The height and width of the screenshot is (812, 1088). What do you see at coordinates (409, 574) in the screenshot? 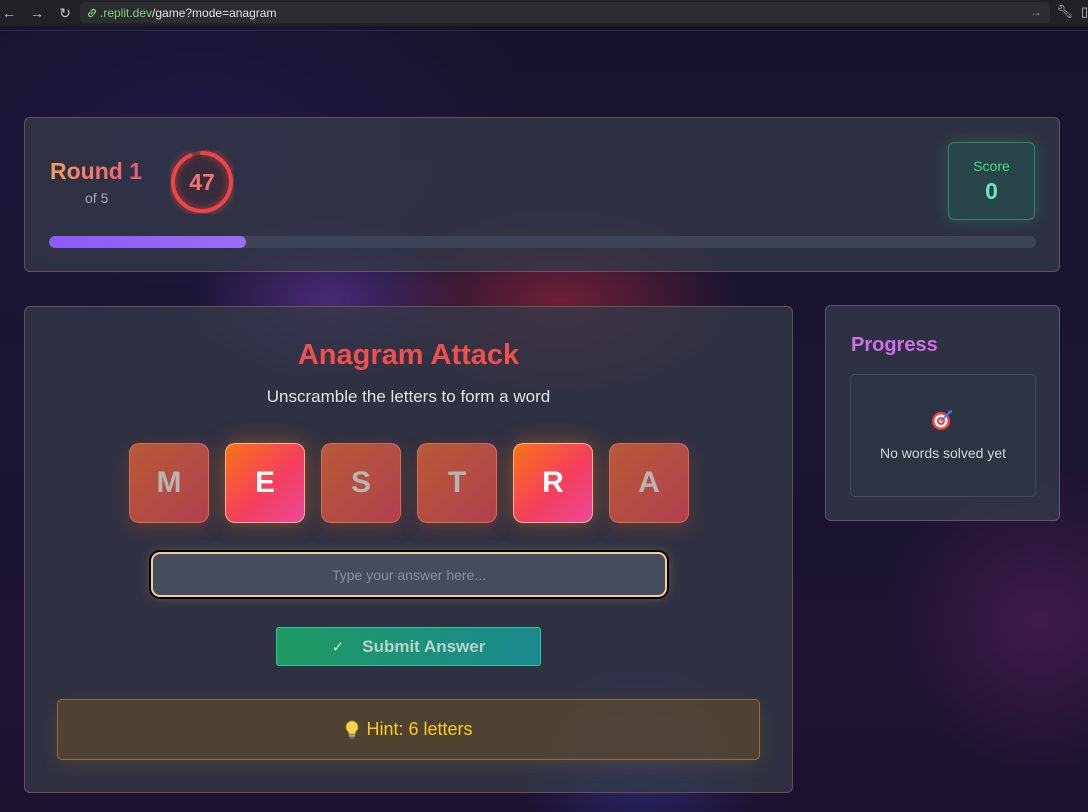
I see `answer-input` at bounding box center [409, 574].